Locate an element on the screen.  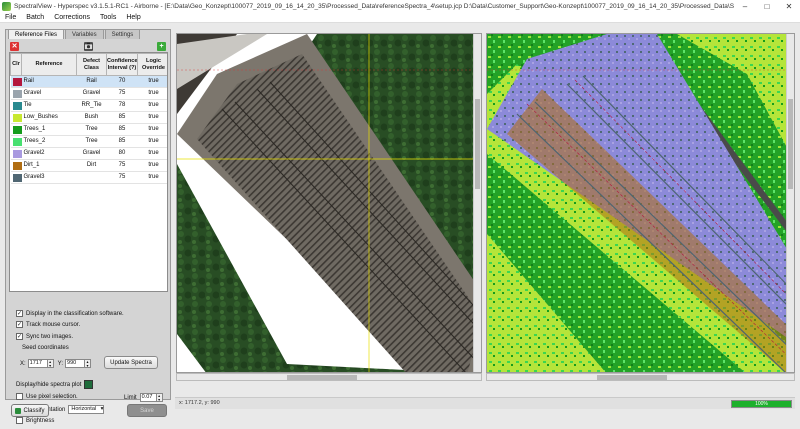
tab-variables: Variables is located at coordinates (84, 34).